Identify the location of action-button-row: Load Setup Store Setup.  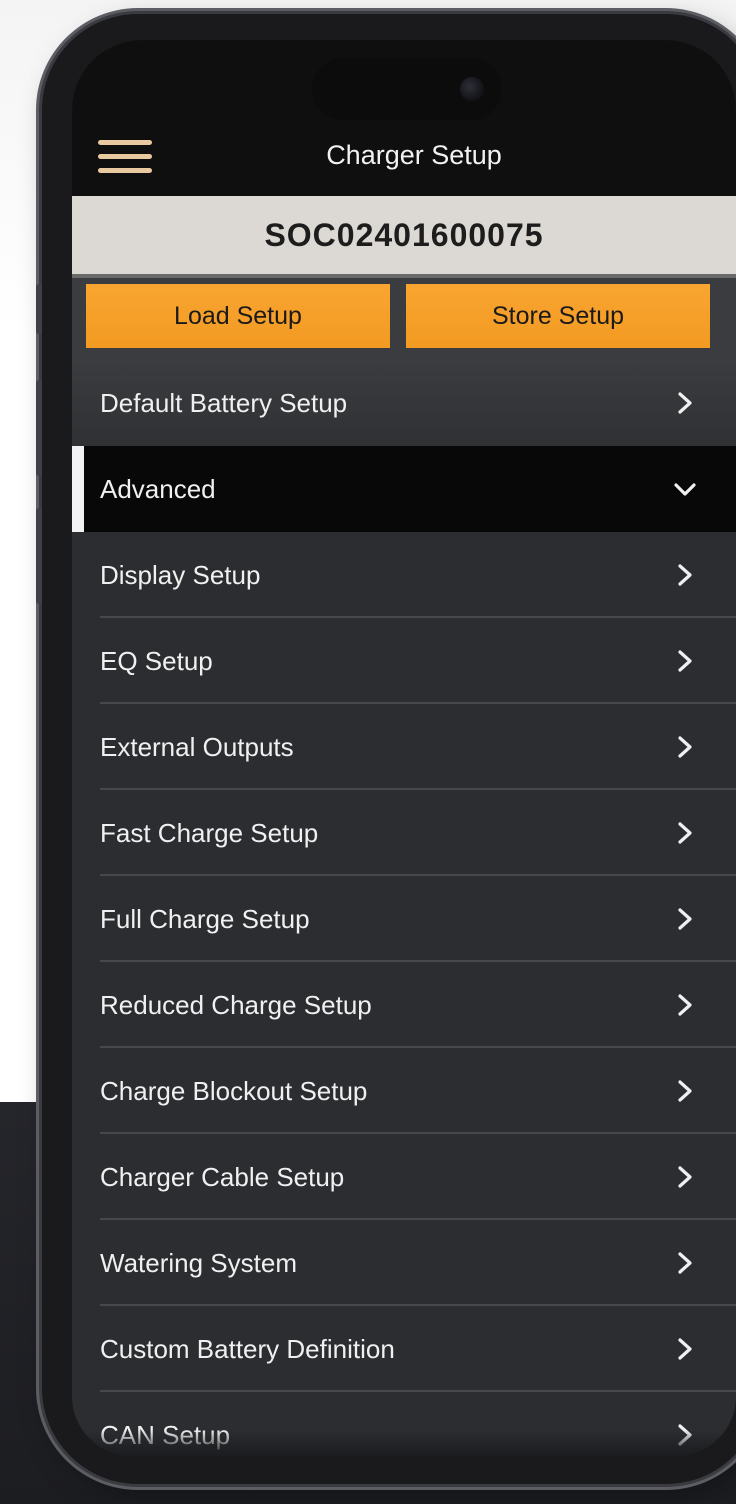
(404, 319).